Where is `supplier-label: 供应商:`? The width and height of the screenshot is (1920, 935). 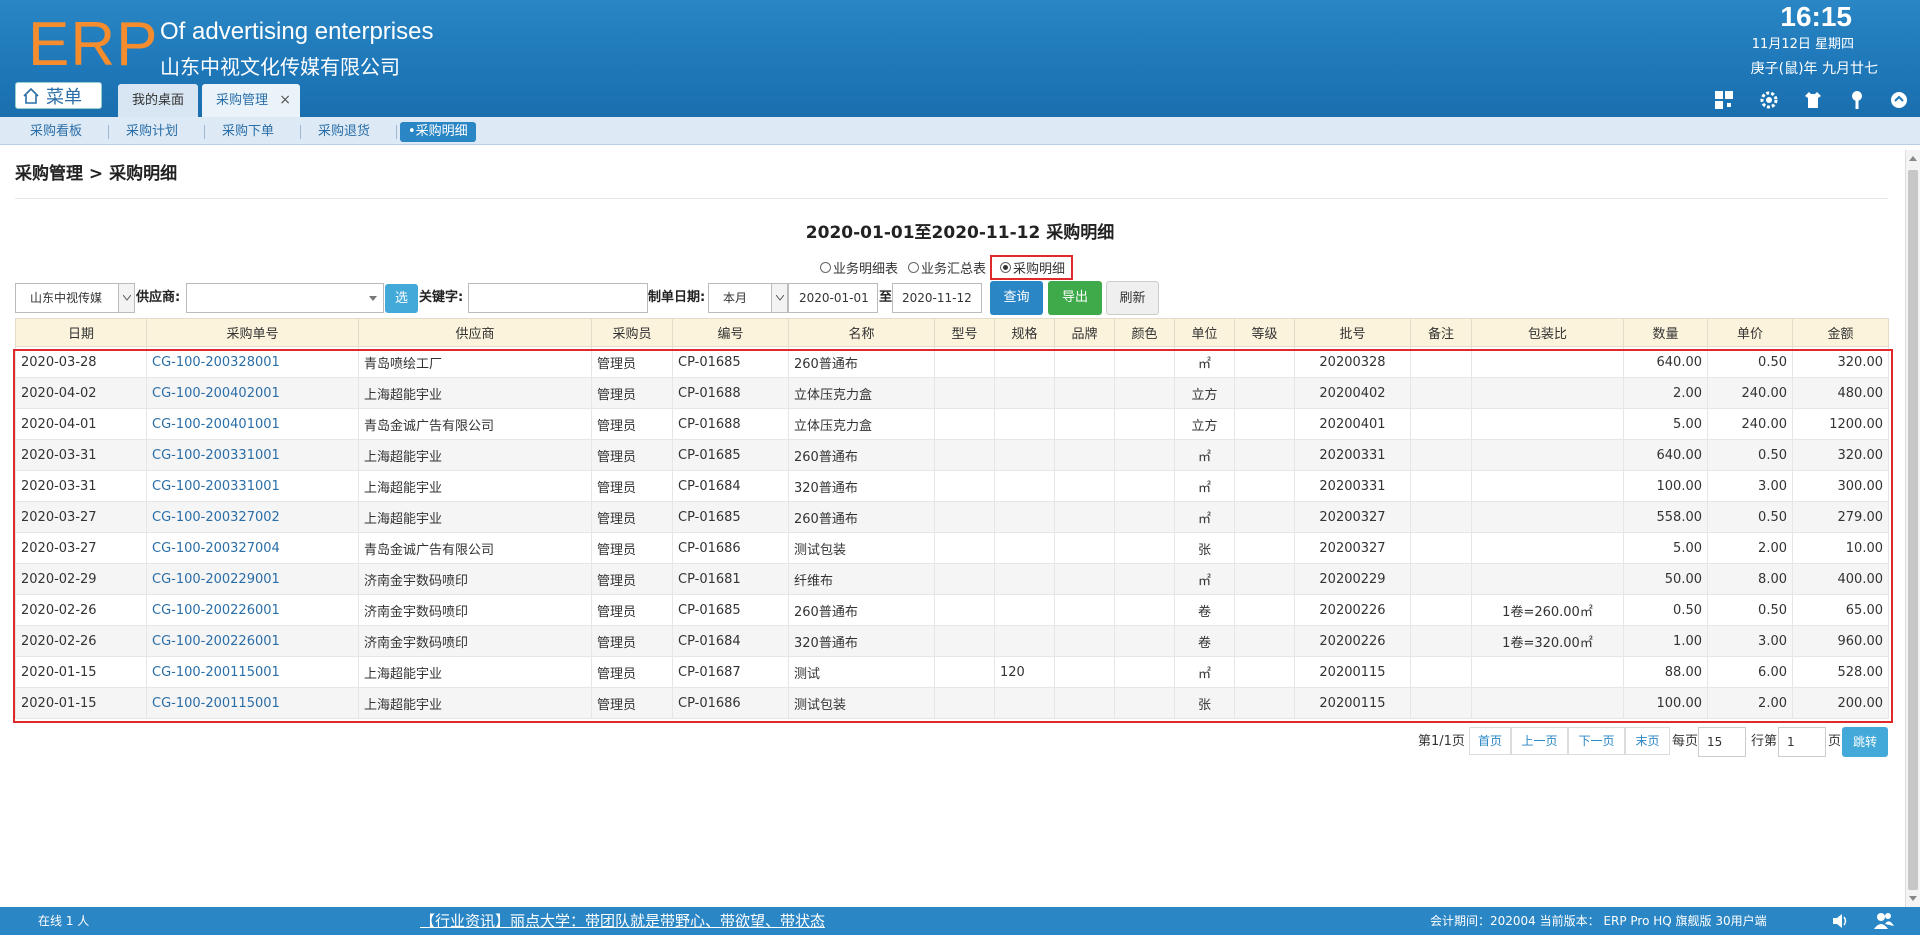
supplier-label: 供应商: is located at coordinates (158, 297).